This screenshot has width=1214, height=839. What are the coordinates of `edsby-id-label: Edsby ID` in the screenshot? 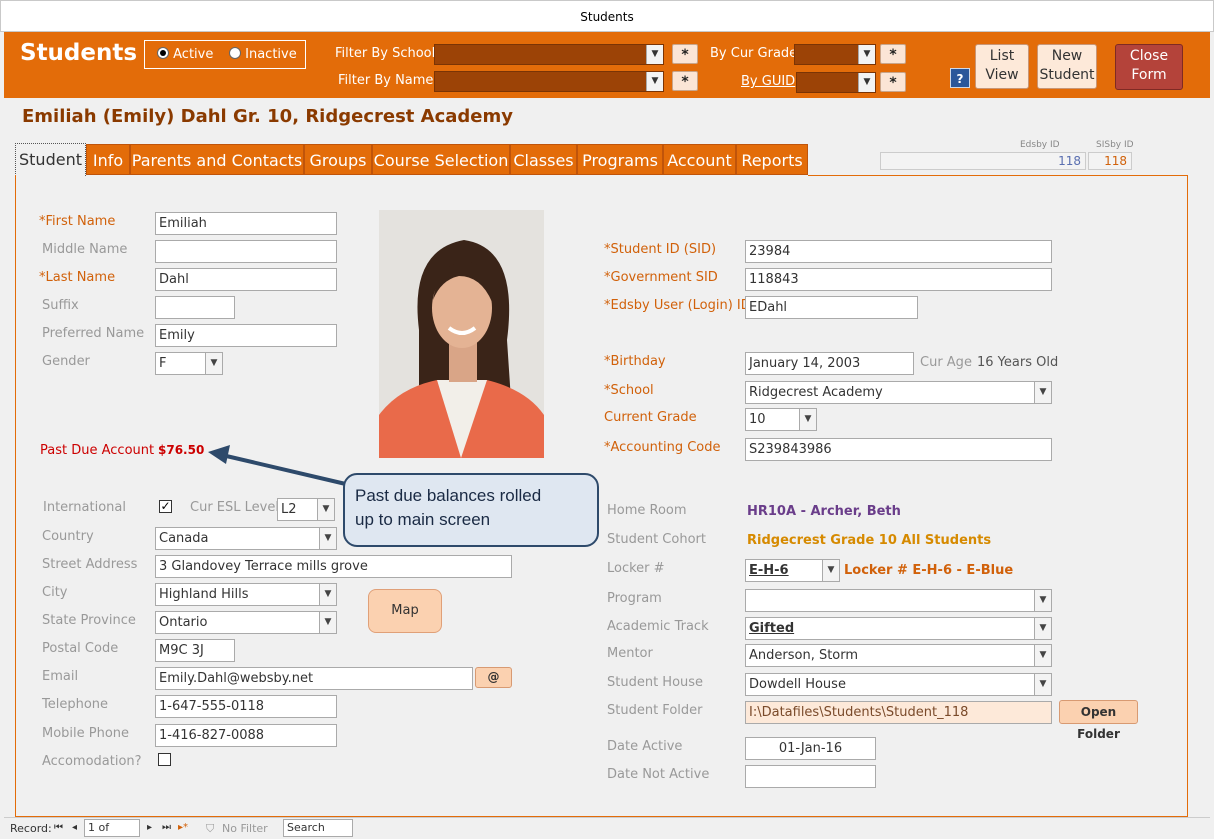 It's located at (1040, 145).